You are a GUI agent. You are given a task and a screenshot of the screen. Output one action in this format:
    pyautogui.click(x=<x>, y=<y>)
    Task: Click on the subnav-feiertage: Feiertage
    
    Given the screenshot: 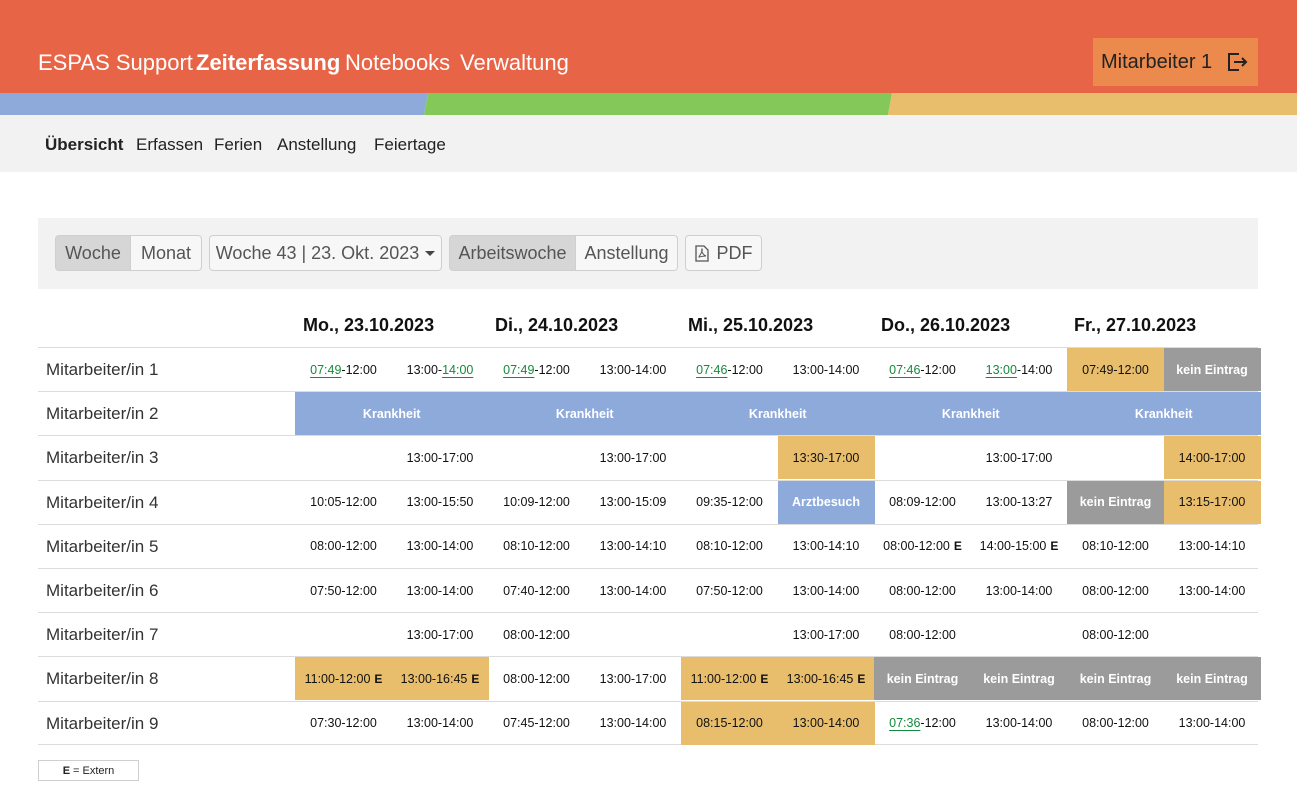 What is the action you would take?
    pyautogui.click(x=410, y=145)
    